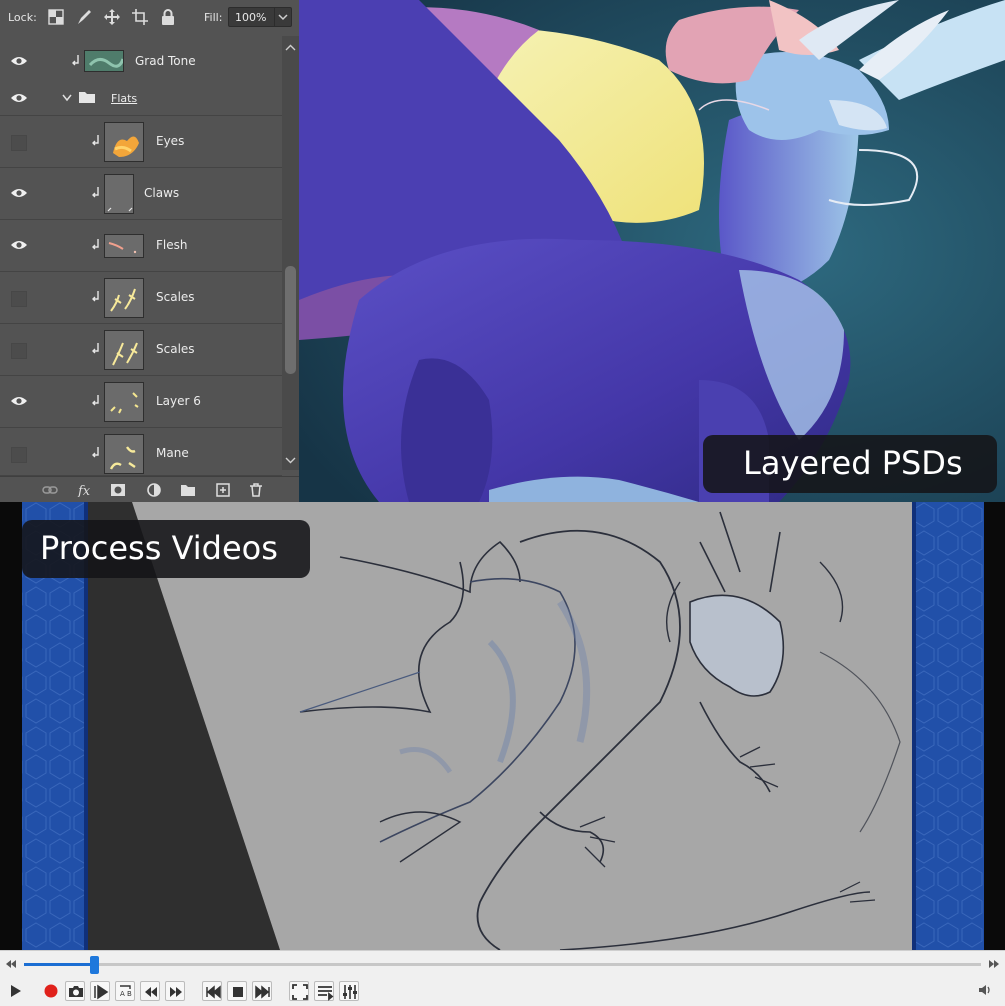 This screenshot has height=1006, width=1005. I want to click on layer-row-layer-6: Layer 6, so click(141, 402).